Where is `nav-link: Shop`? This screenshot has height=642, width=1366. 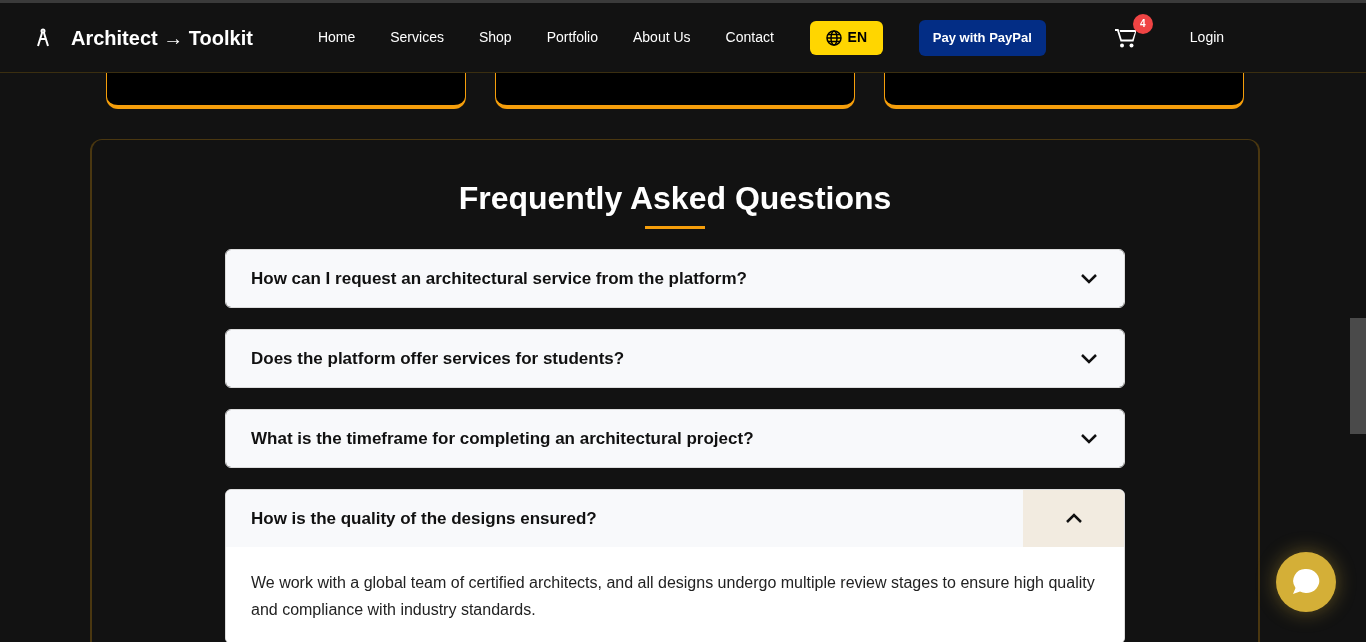
nav-link: Shop is located at coordinates (495, 37).